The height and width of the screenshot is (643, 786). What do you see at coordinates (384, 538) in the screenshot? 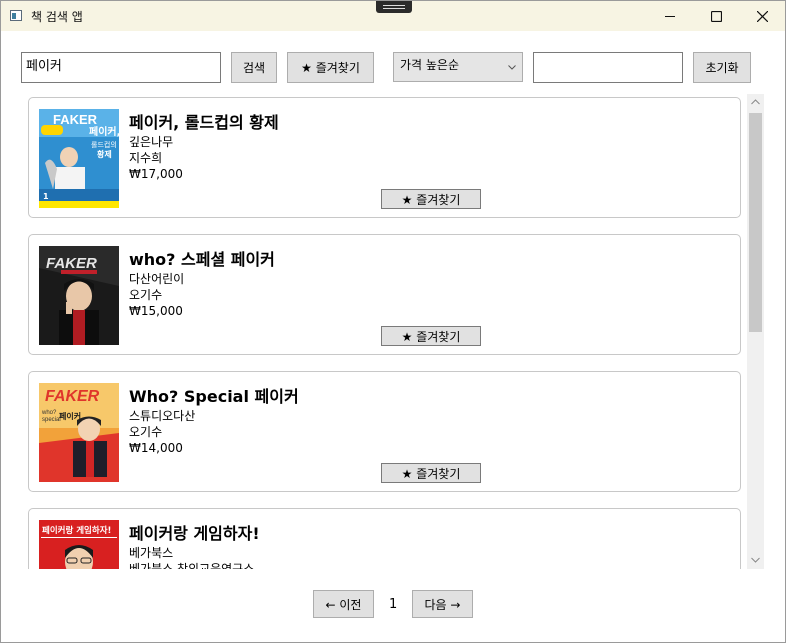
I see `book-card: 페이커랑 게임하자! 페이커랑 게임하자! 베가북스 베가북스 창의교육연구소` at bounding box center [384, 538].